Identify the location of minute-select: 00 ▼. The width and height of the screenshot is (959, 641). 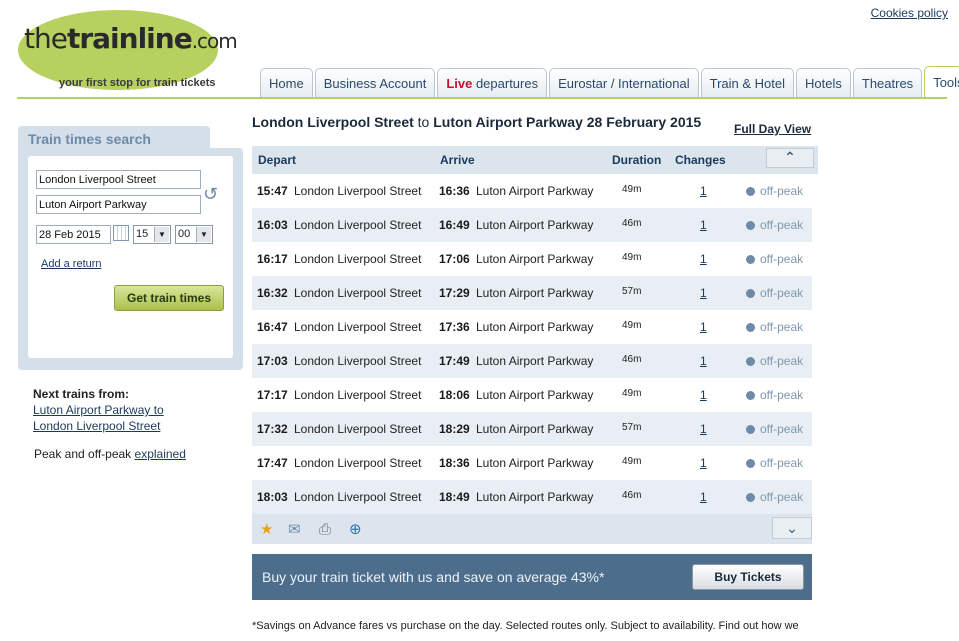
(194, 234).